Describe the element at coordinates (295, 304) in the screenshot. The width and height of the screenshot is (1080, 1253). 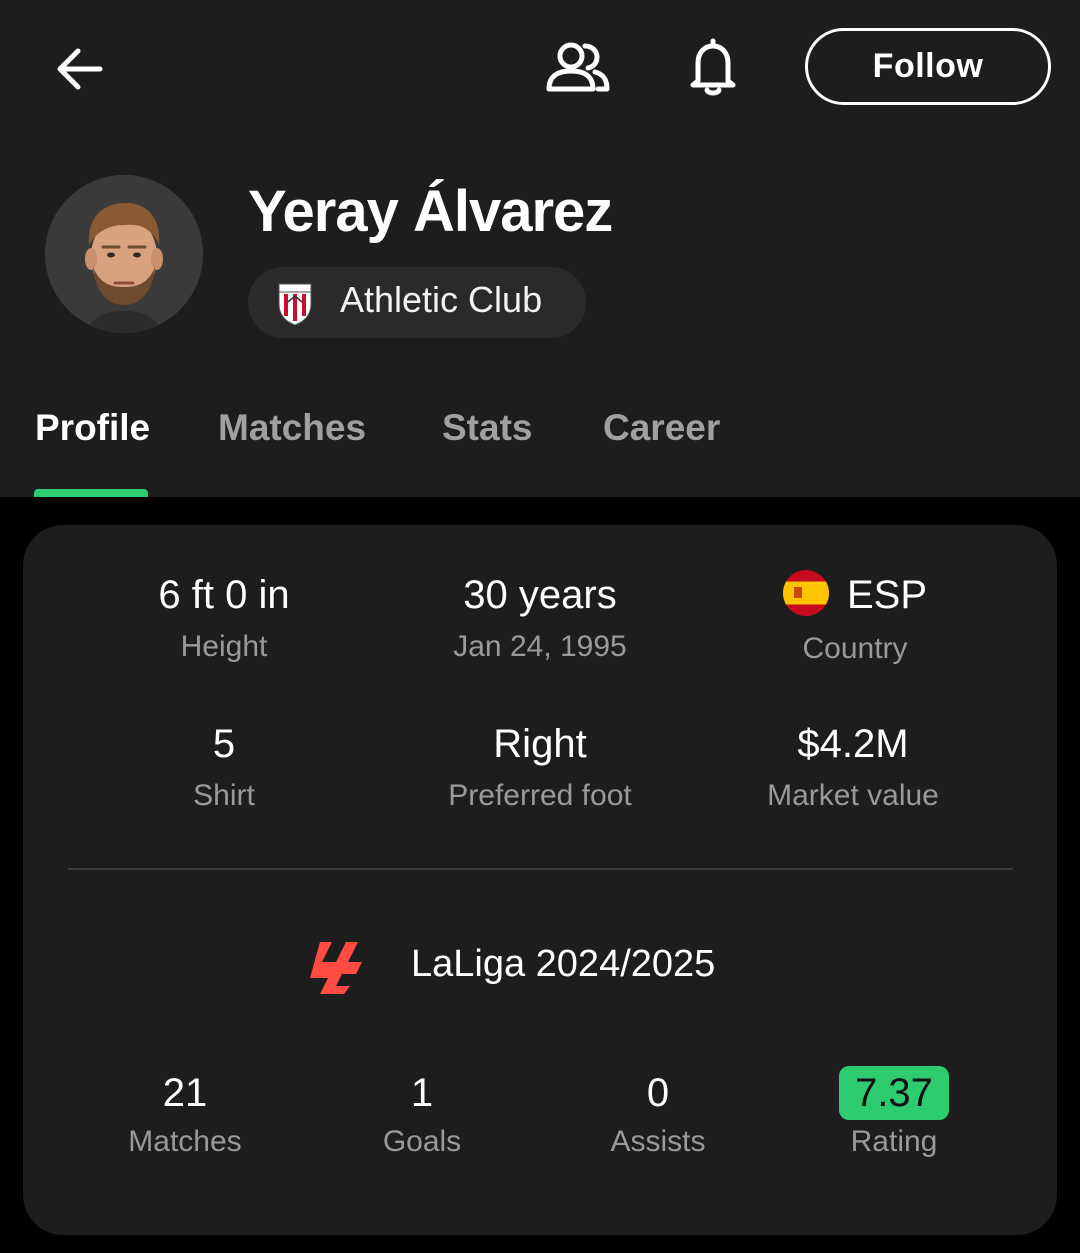
I see `athletic-club-crest-icon` at that location.